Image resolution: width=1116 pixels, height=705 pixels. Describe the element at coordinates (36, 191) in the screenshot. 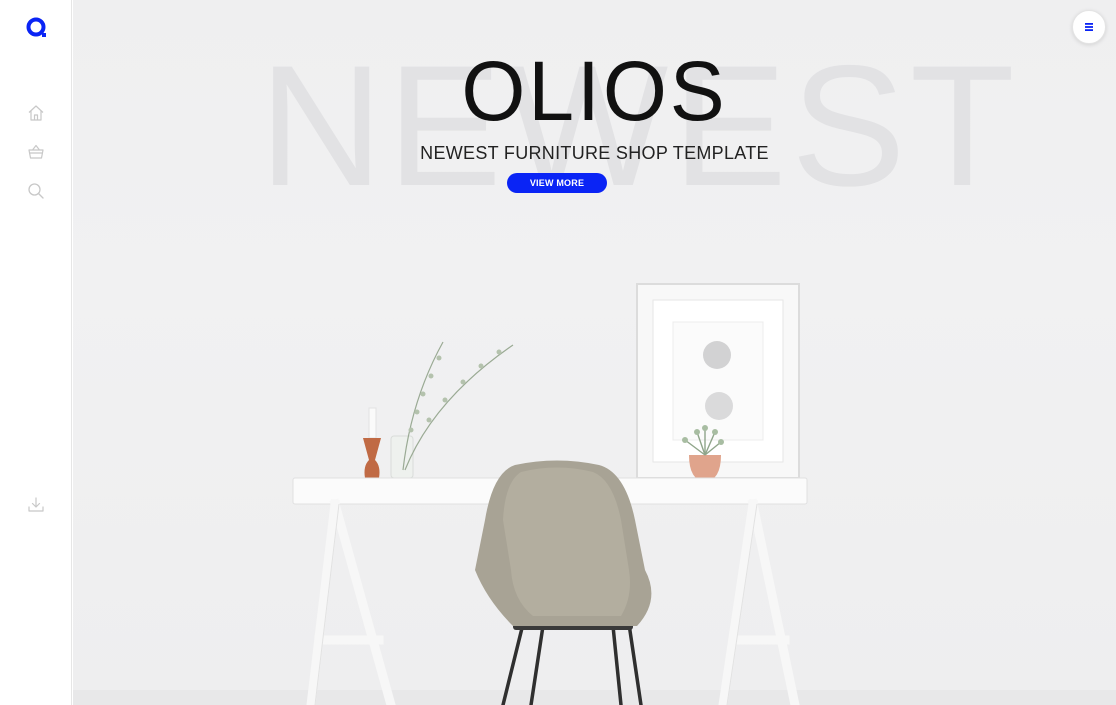

I see `search-icon` at that location.